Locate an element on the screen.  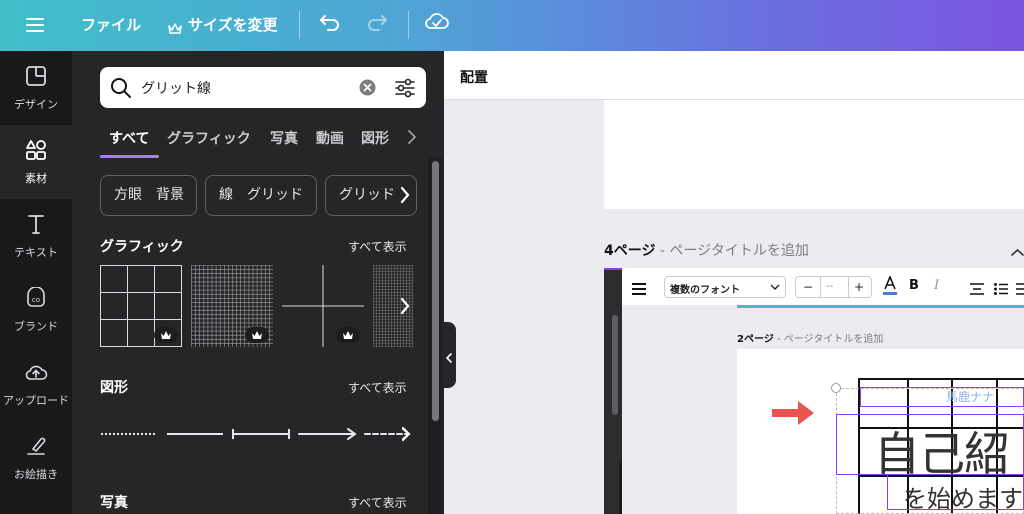
rail-item-label: 素材 is located at coordinates (36, 178).